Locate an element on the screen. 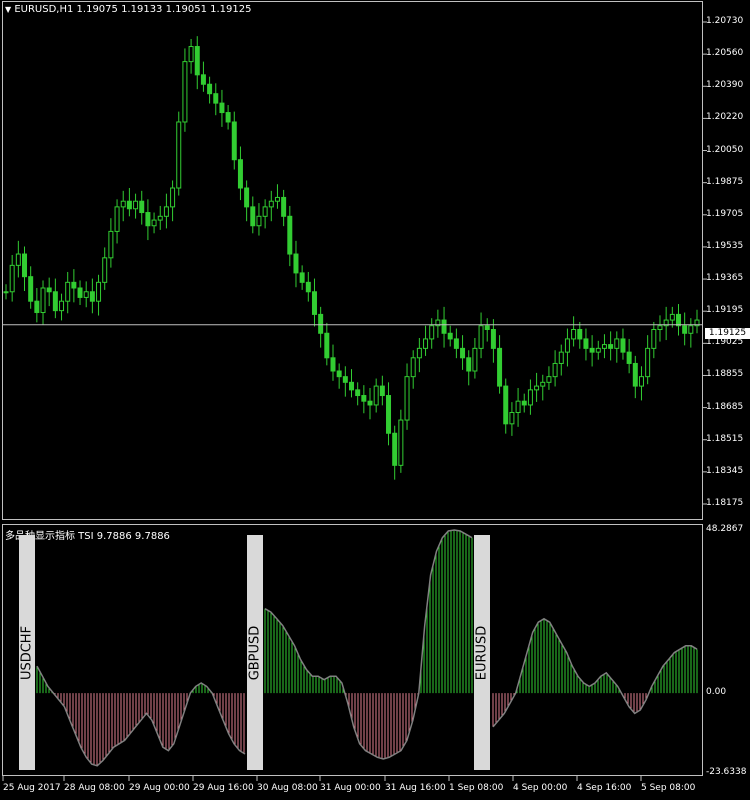 This screenshot has height=800, width=750. indicator-tick-label: 0.00 is located at coordinates (716, 692).